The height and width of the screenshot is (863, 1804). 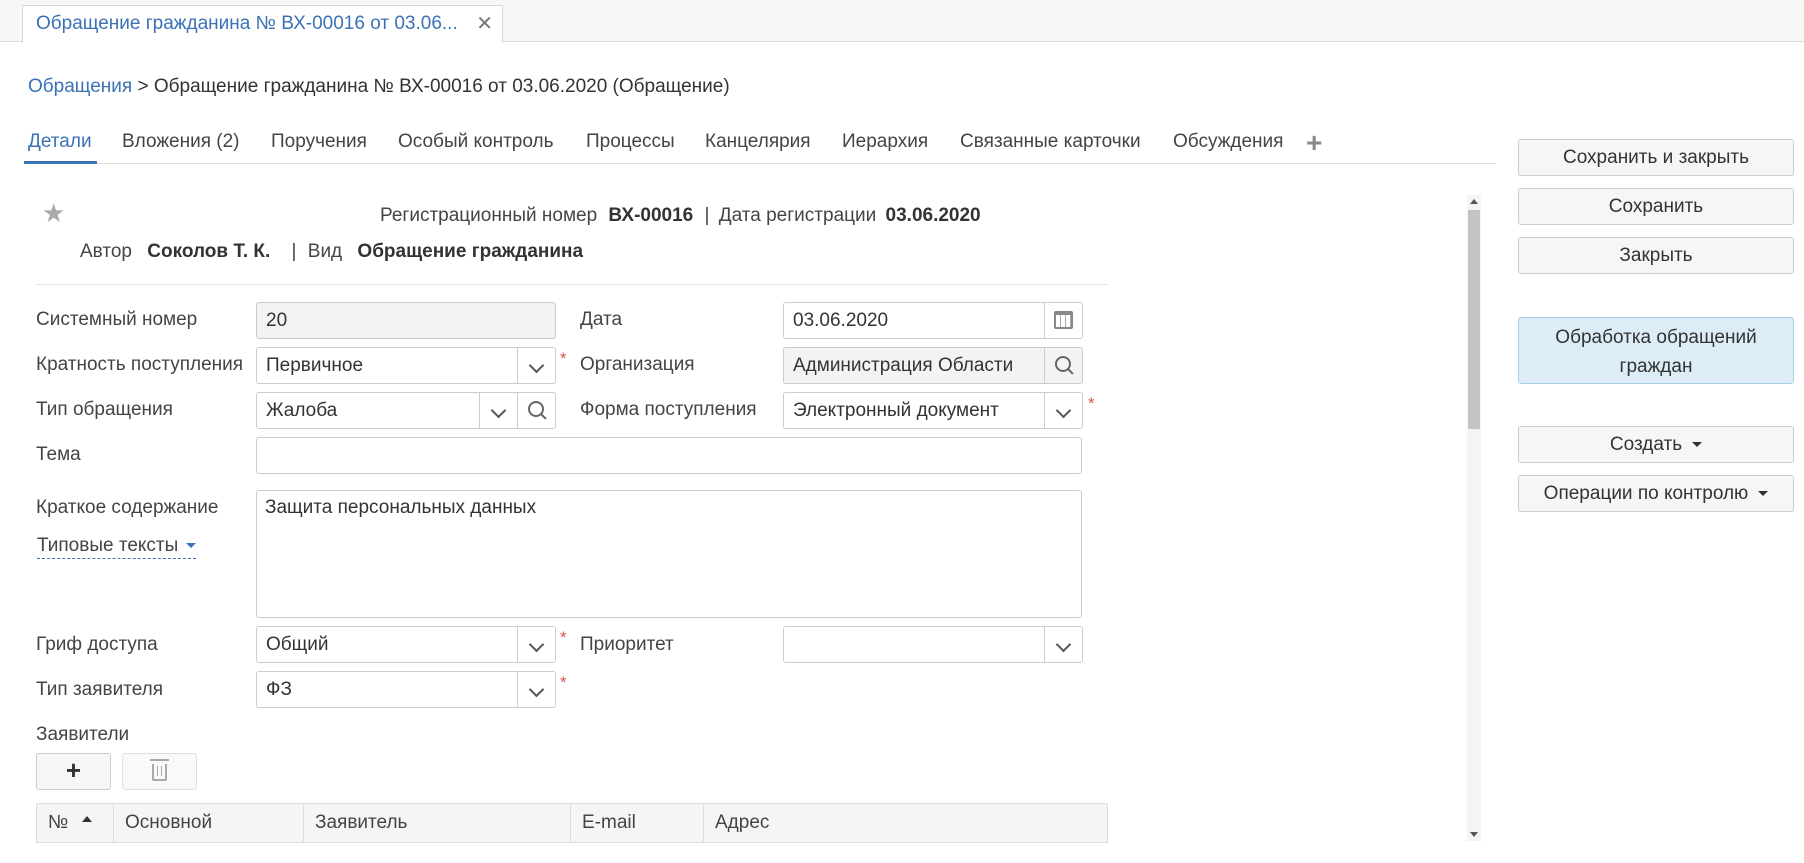 What do you see at coordinates (841, 320) in the screenshot?
I see `date-value: 03.06.2020` at bounding box center [841, 320].